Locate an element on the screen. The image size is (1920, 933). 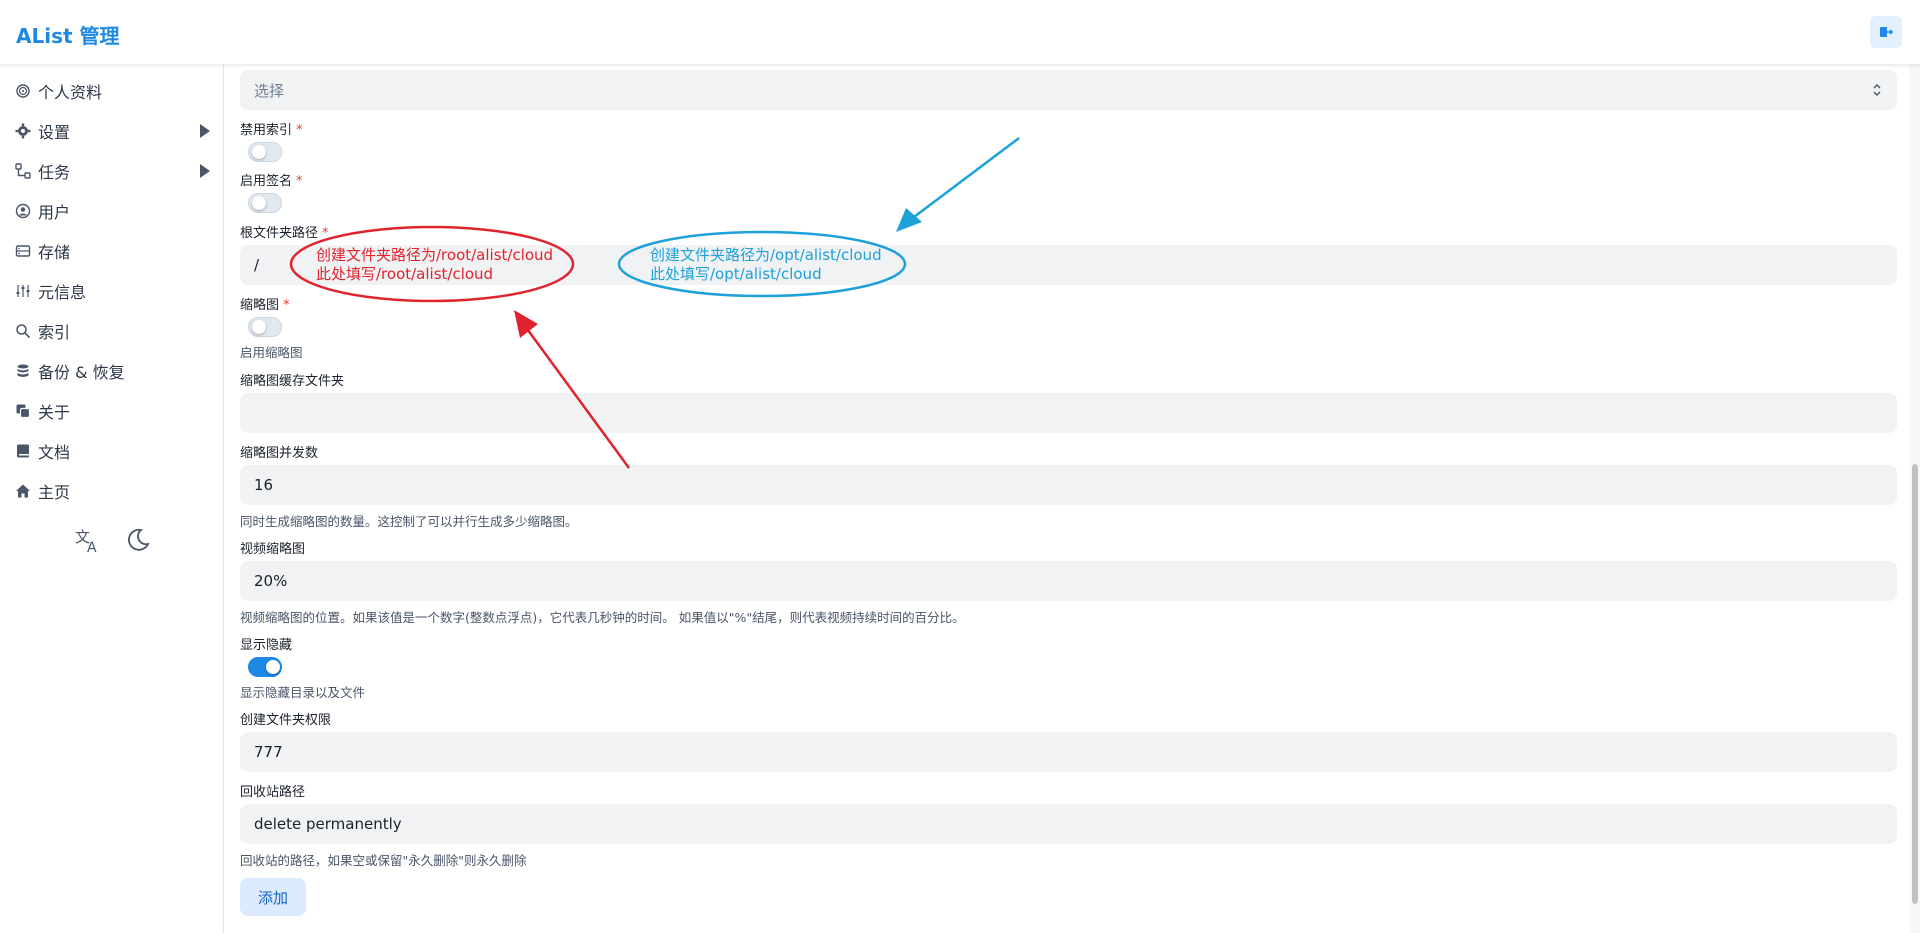
scrollbar is located at coordinates (1915, 498).